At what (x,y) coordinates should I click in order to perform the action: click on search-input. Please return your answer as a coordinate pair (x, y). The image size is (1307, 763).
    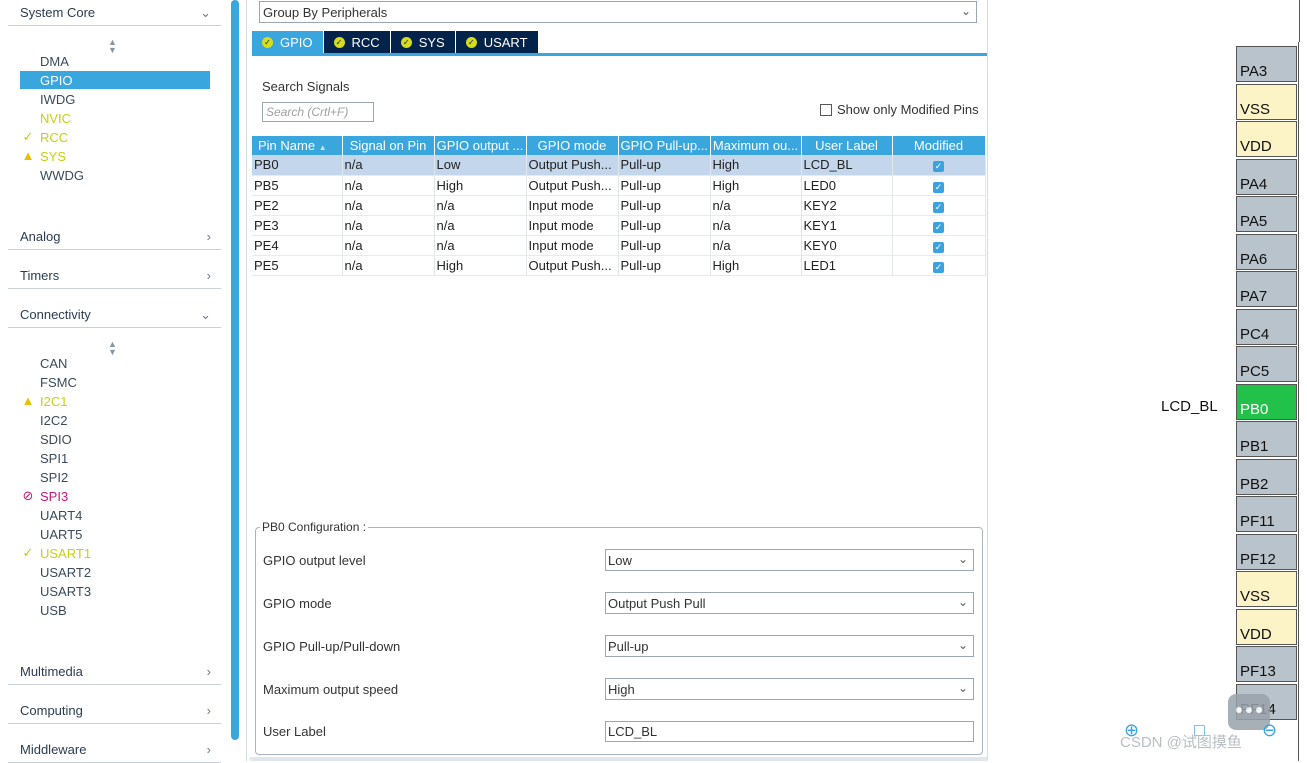
    Looking at the image, I should click on (318, 112).